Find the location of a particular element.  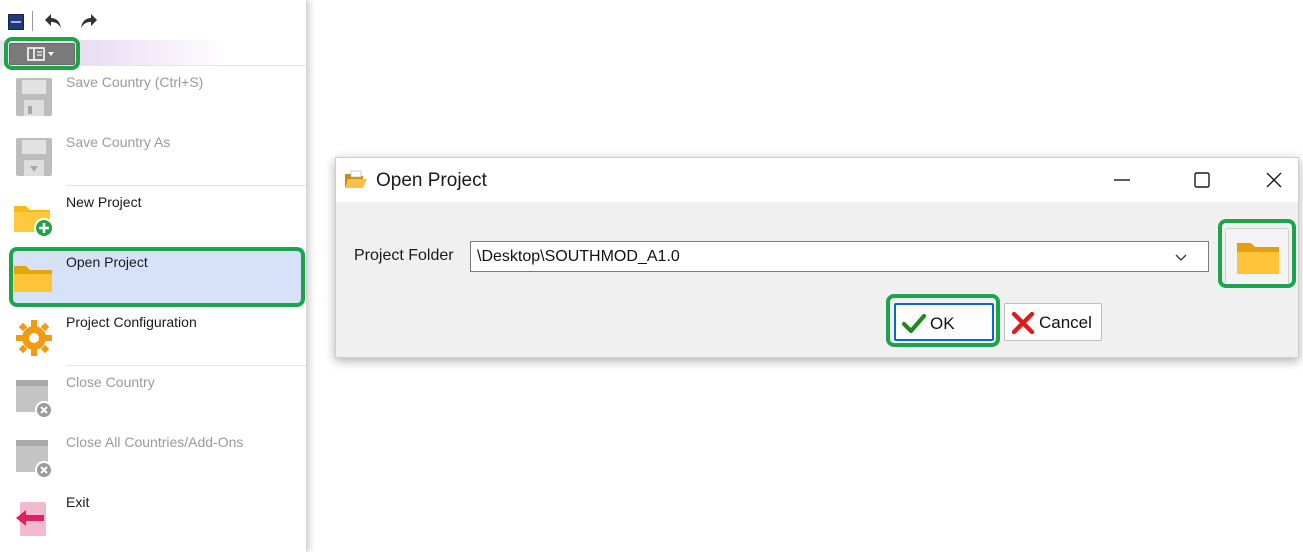

minimize-button is located at coordinates (1122, 180).